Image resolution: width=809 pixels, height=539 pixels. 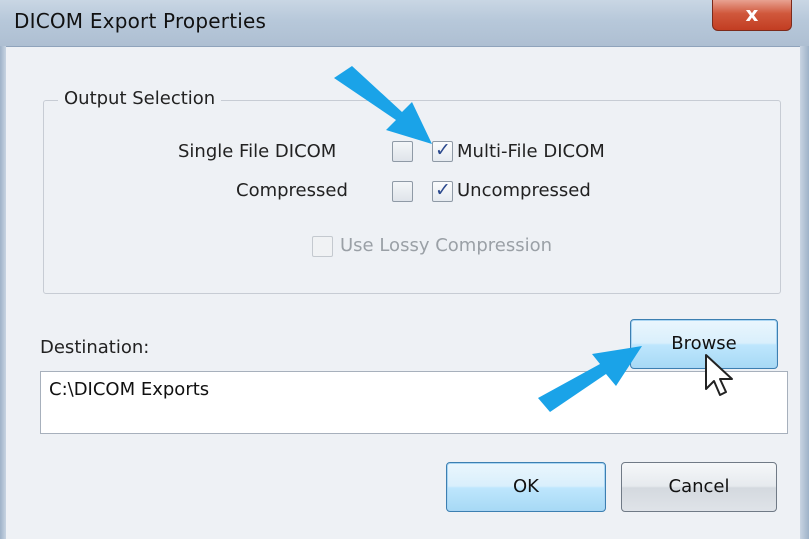 I want to click on destination-label: Destination:, so click(x=95, y=347).